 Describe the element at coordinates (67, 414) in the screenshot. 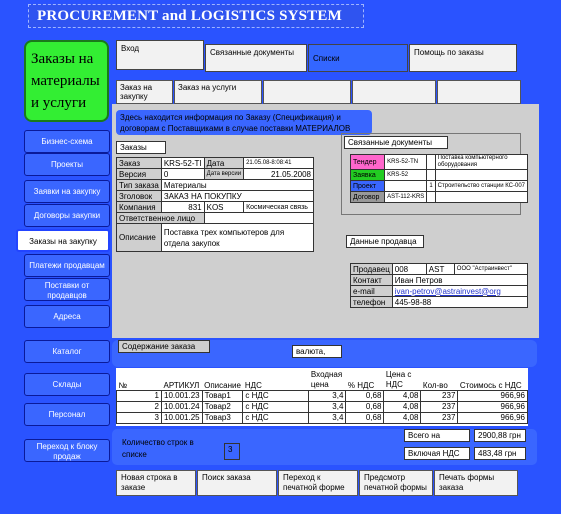

I see `sidebar-item-staff: Персонал` at that location.